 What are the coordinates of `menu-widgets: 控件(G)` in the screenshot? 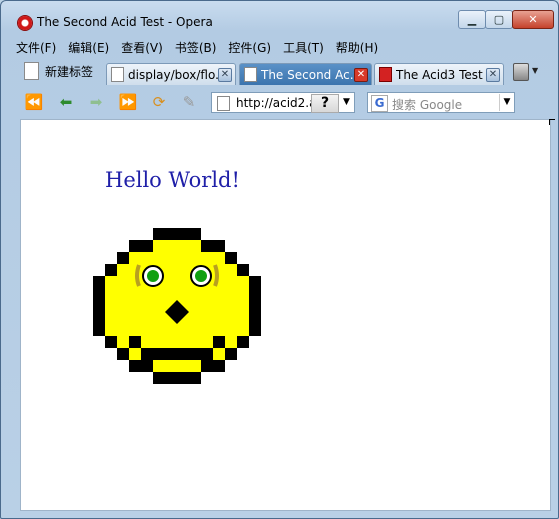 It's located at (249, 47).